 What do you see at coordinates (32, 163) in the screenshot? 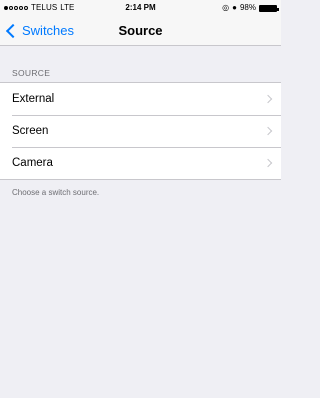
I see `list-item-label: Camera` at bounding box center [32, 163].